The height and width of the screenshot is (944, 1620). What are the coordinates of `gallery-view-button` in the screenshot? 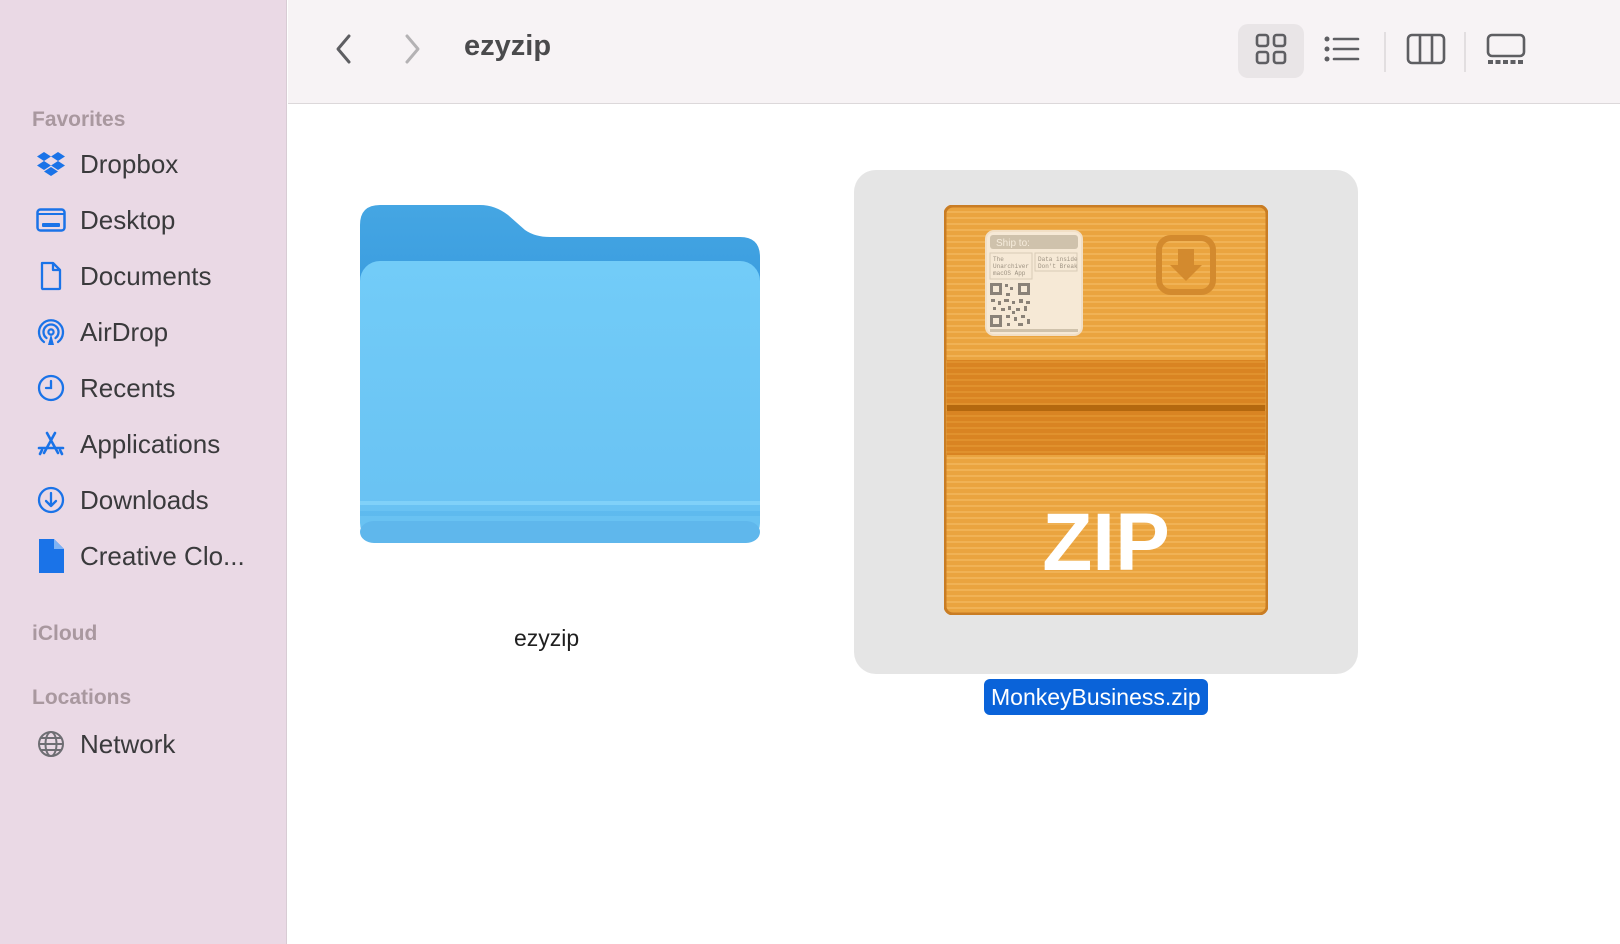 It's located at (1506, 51).